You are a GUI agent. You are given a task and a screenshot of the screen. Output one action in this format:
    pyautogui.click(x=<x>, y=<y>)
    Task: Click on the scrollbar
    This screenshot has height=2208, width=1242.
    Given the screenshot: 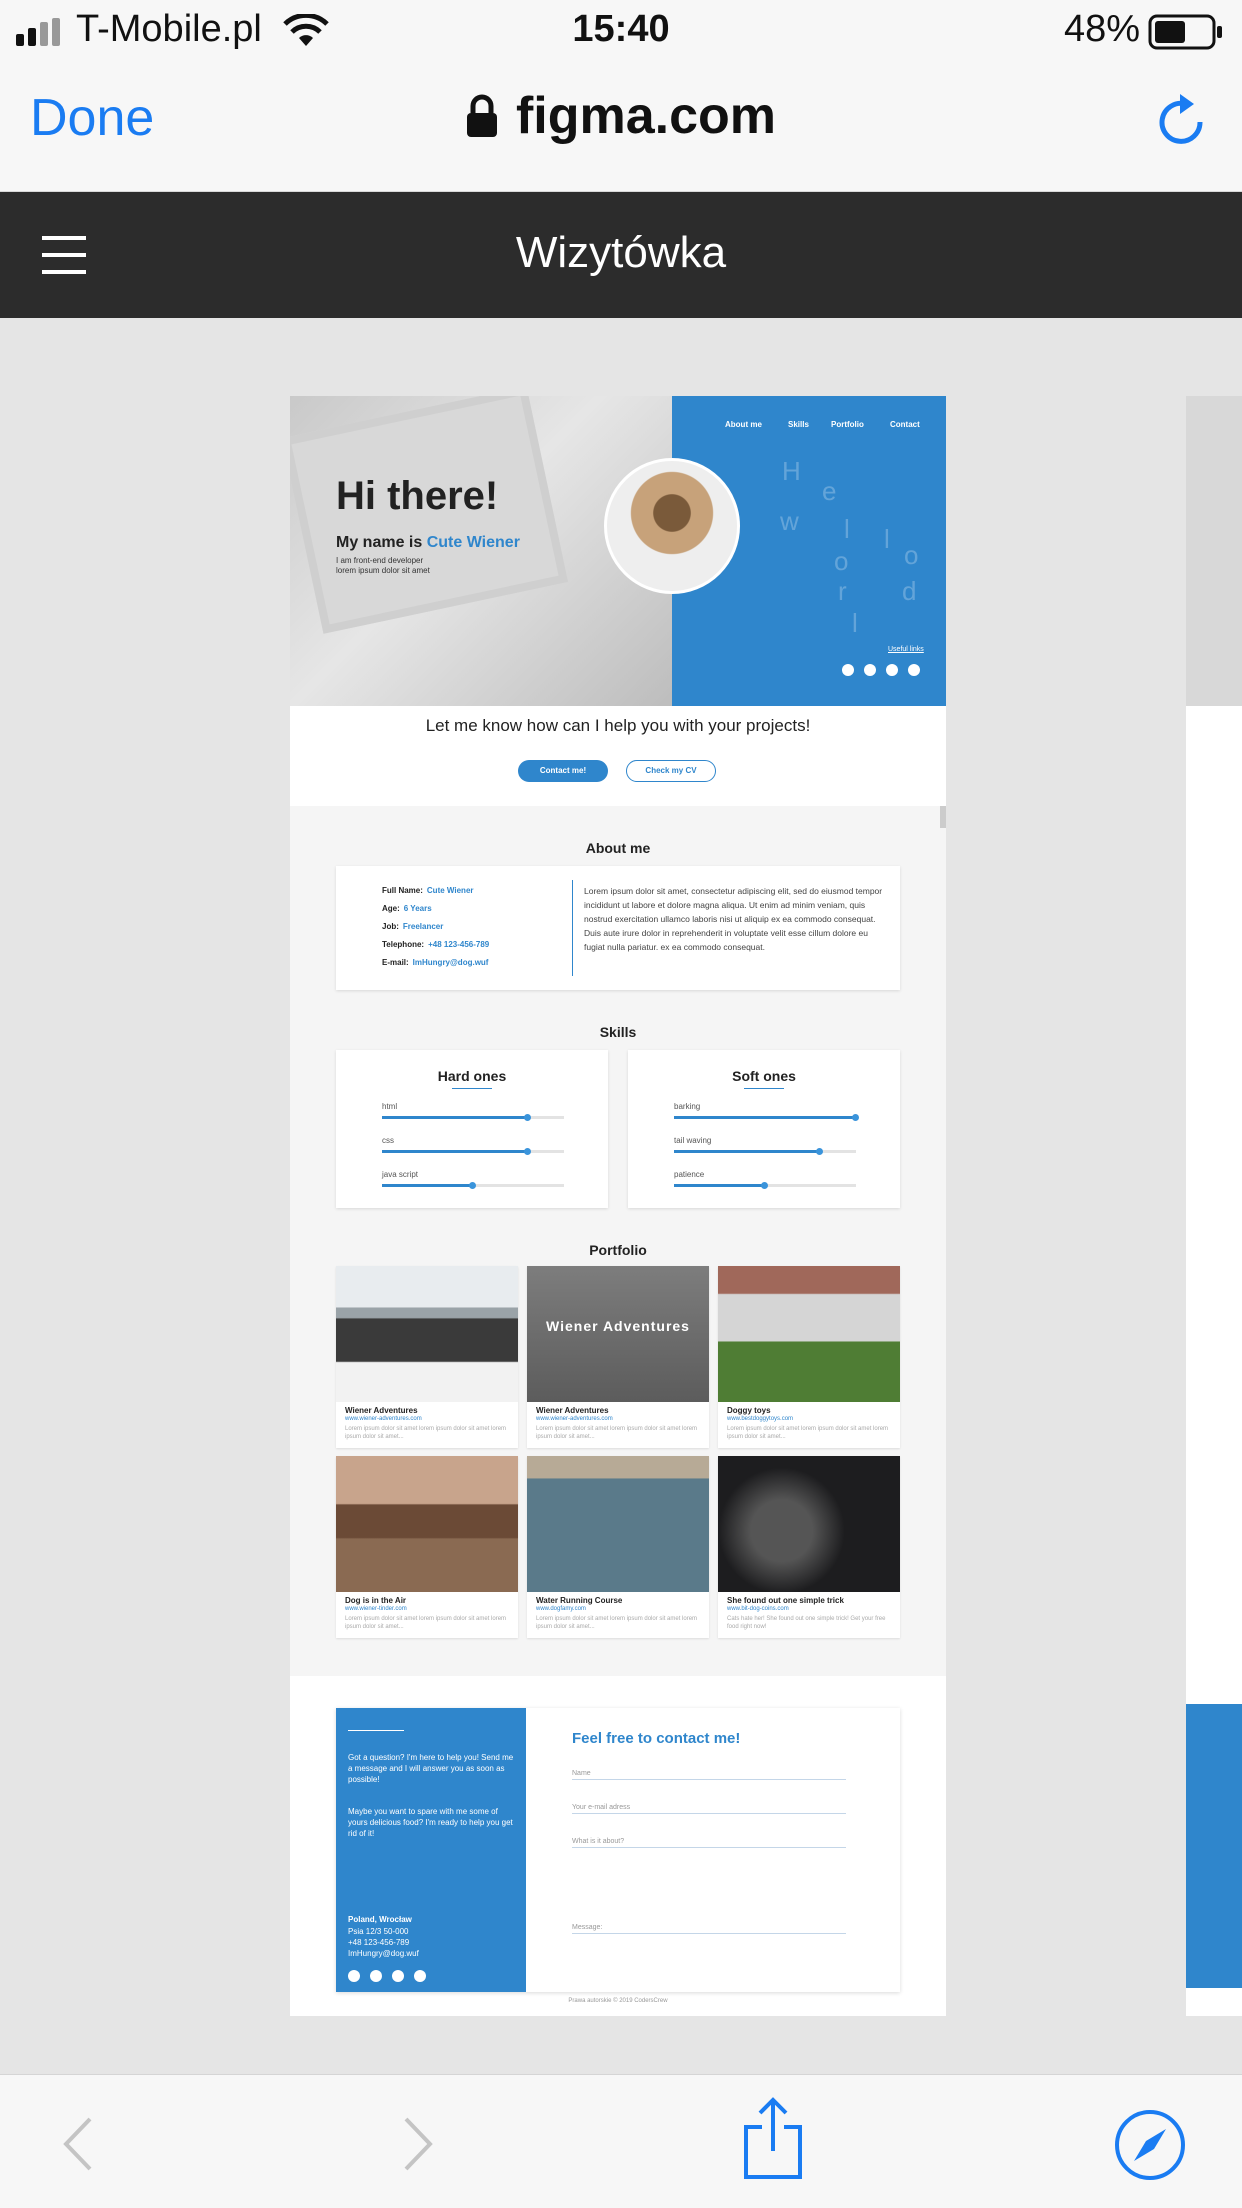 What is the action you would take?
    pyautogui.click(x=943, y=817)
    